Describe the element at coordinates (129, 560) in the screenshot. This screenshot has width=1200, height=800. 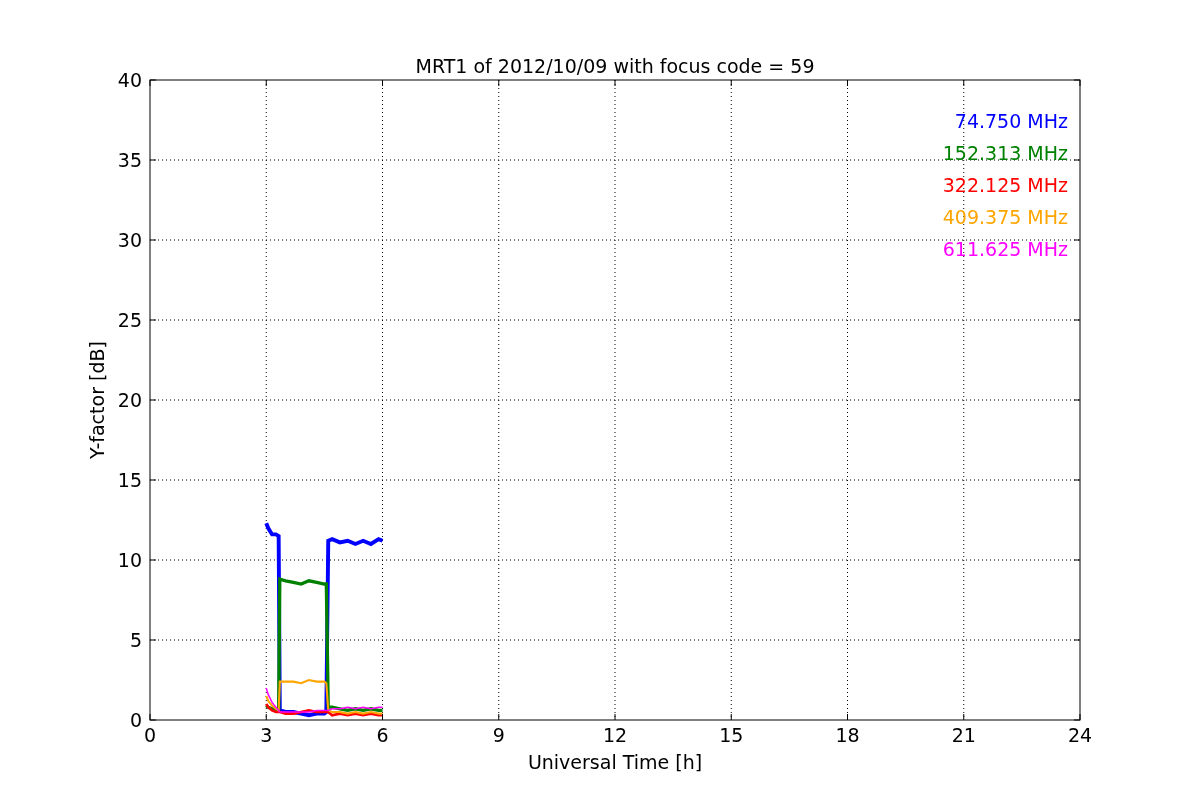
I see `tick-label: 10` at that location.